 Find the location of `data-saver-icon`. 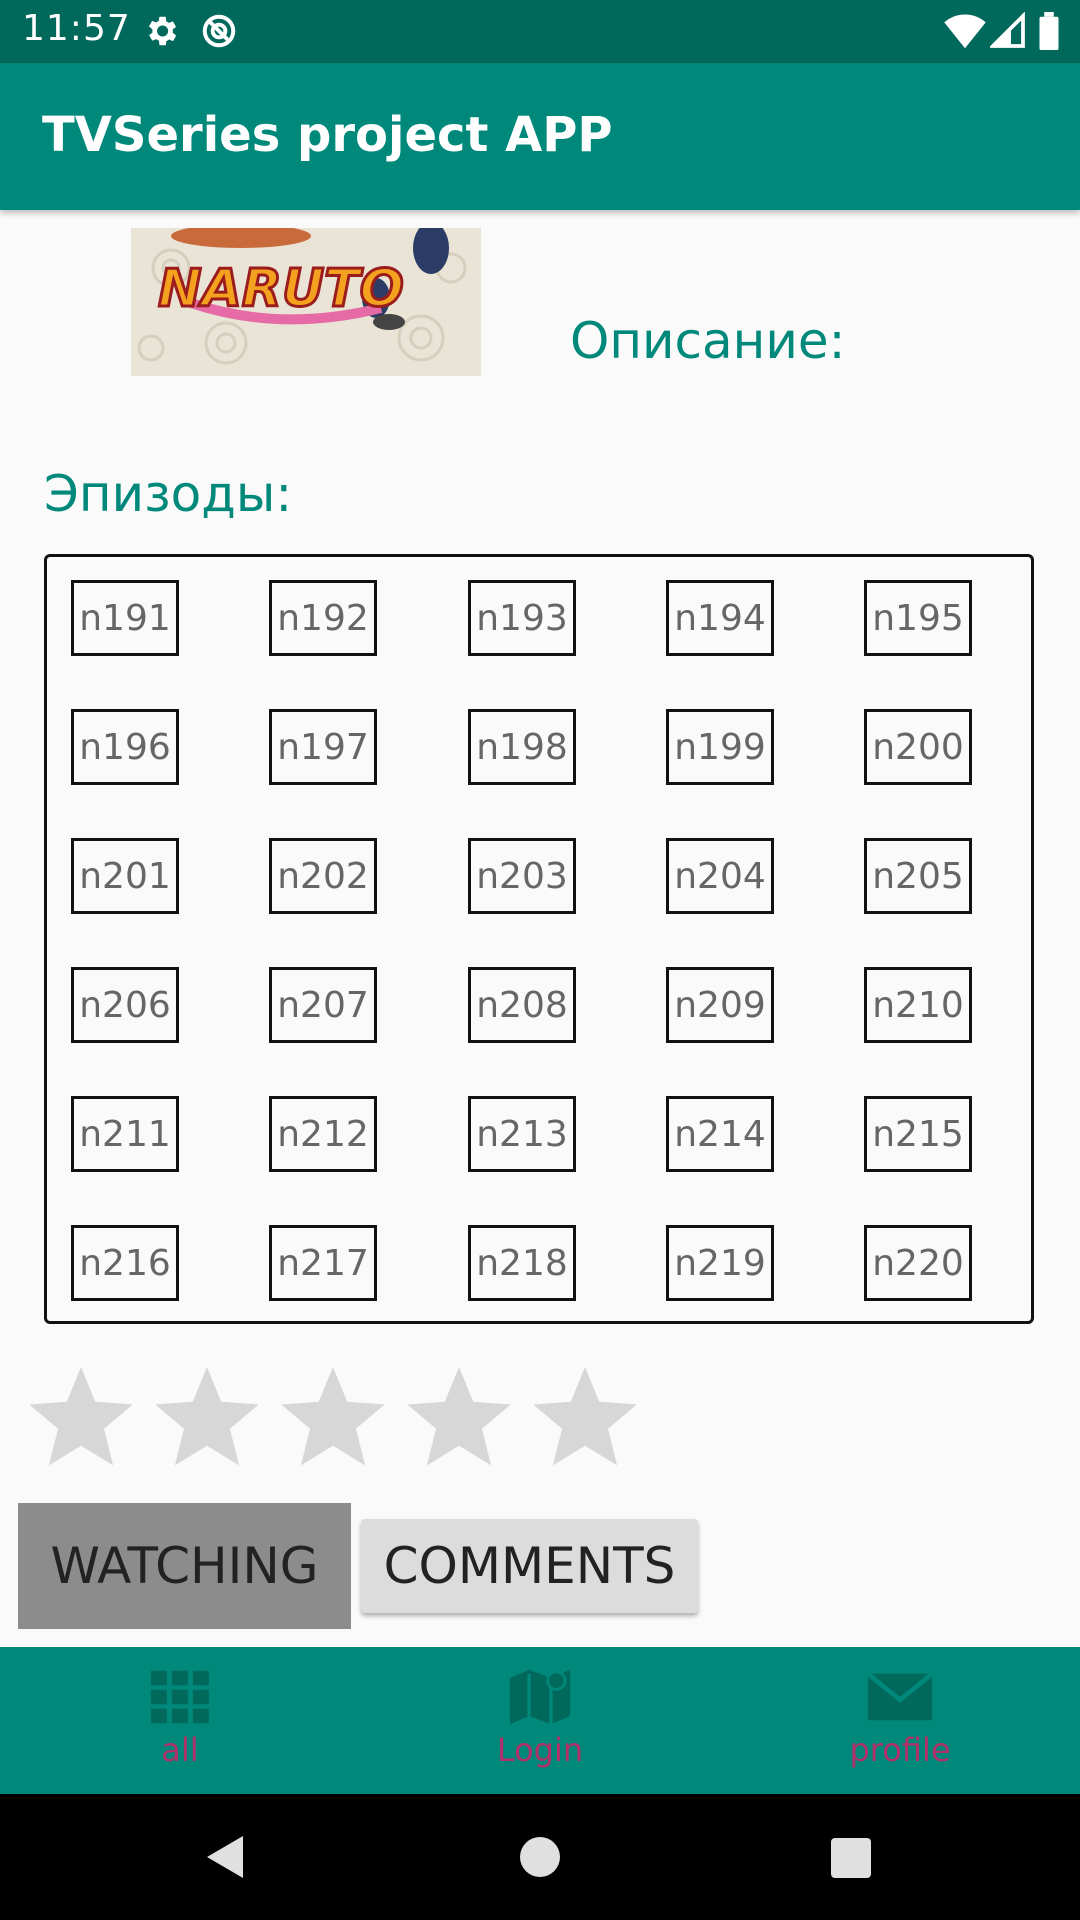

data-saver-icon is located at coordinates (219, 31).